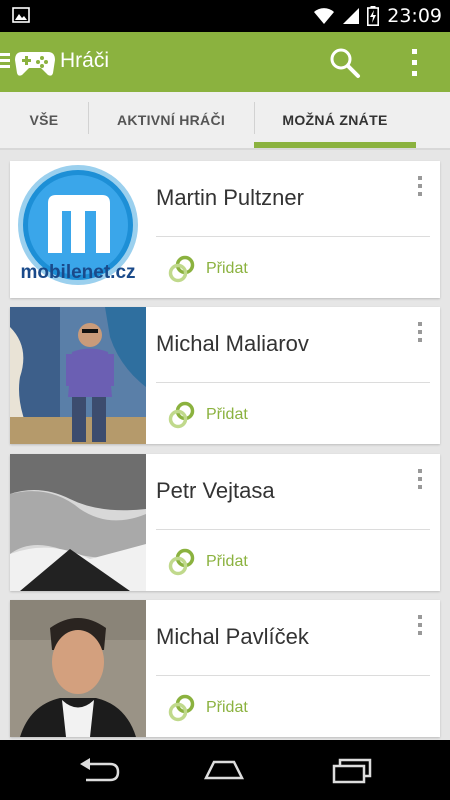  I want to click on tab-active-players: AKTIVNÍ HRÁČI, so click(171, 120).